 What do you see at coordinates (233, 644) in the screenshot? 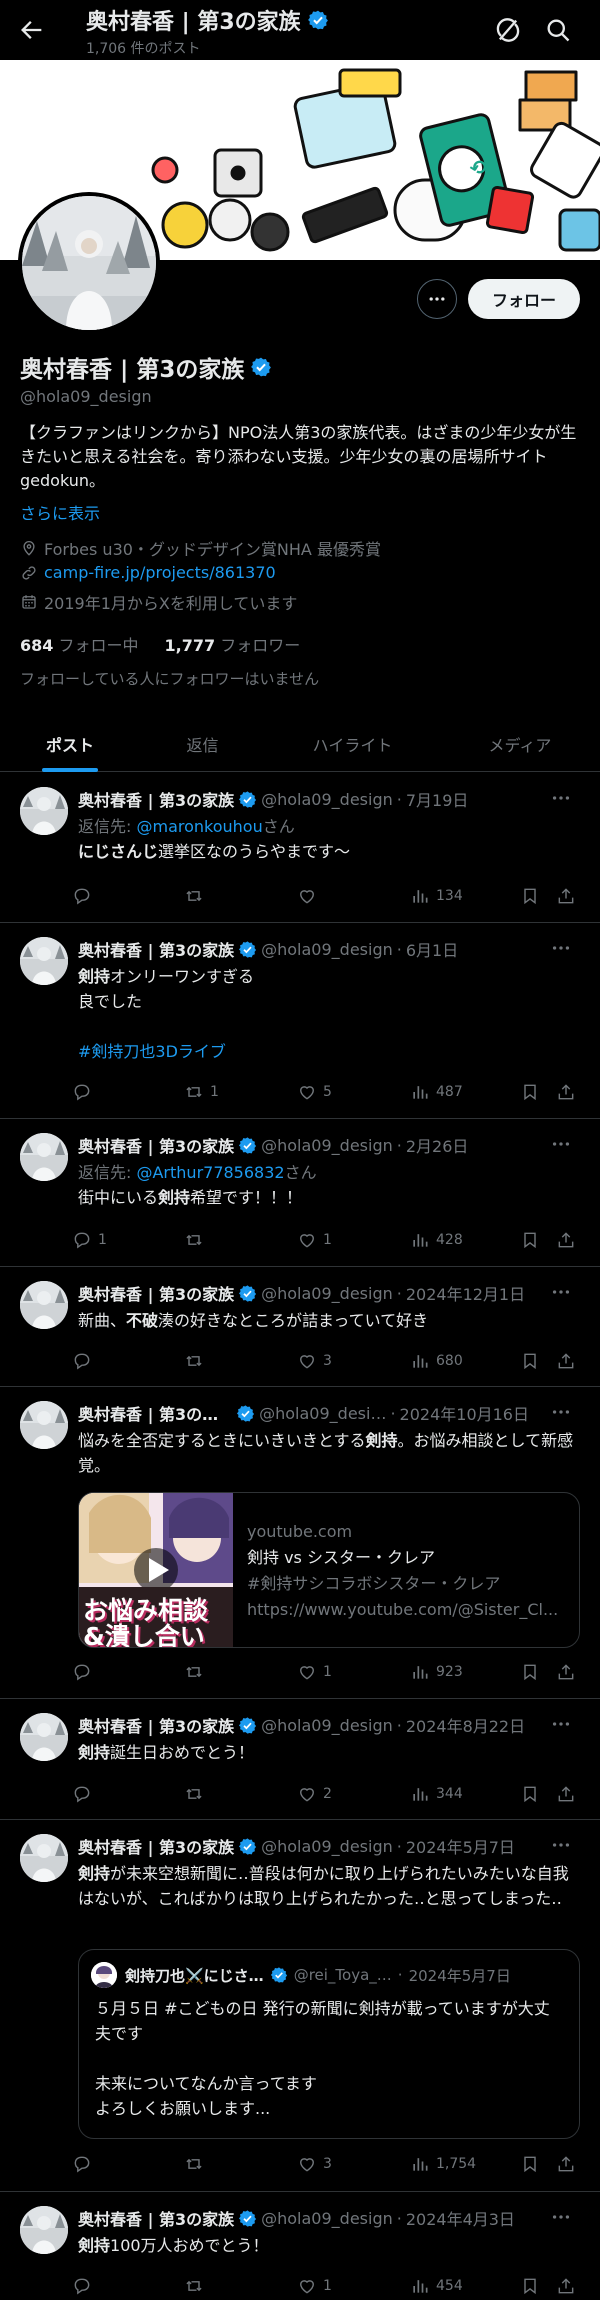
I see `followers-link: 1,777 フォロワー` at bounding box center [233, 644].